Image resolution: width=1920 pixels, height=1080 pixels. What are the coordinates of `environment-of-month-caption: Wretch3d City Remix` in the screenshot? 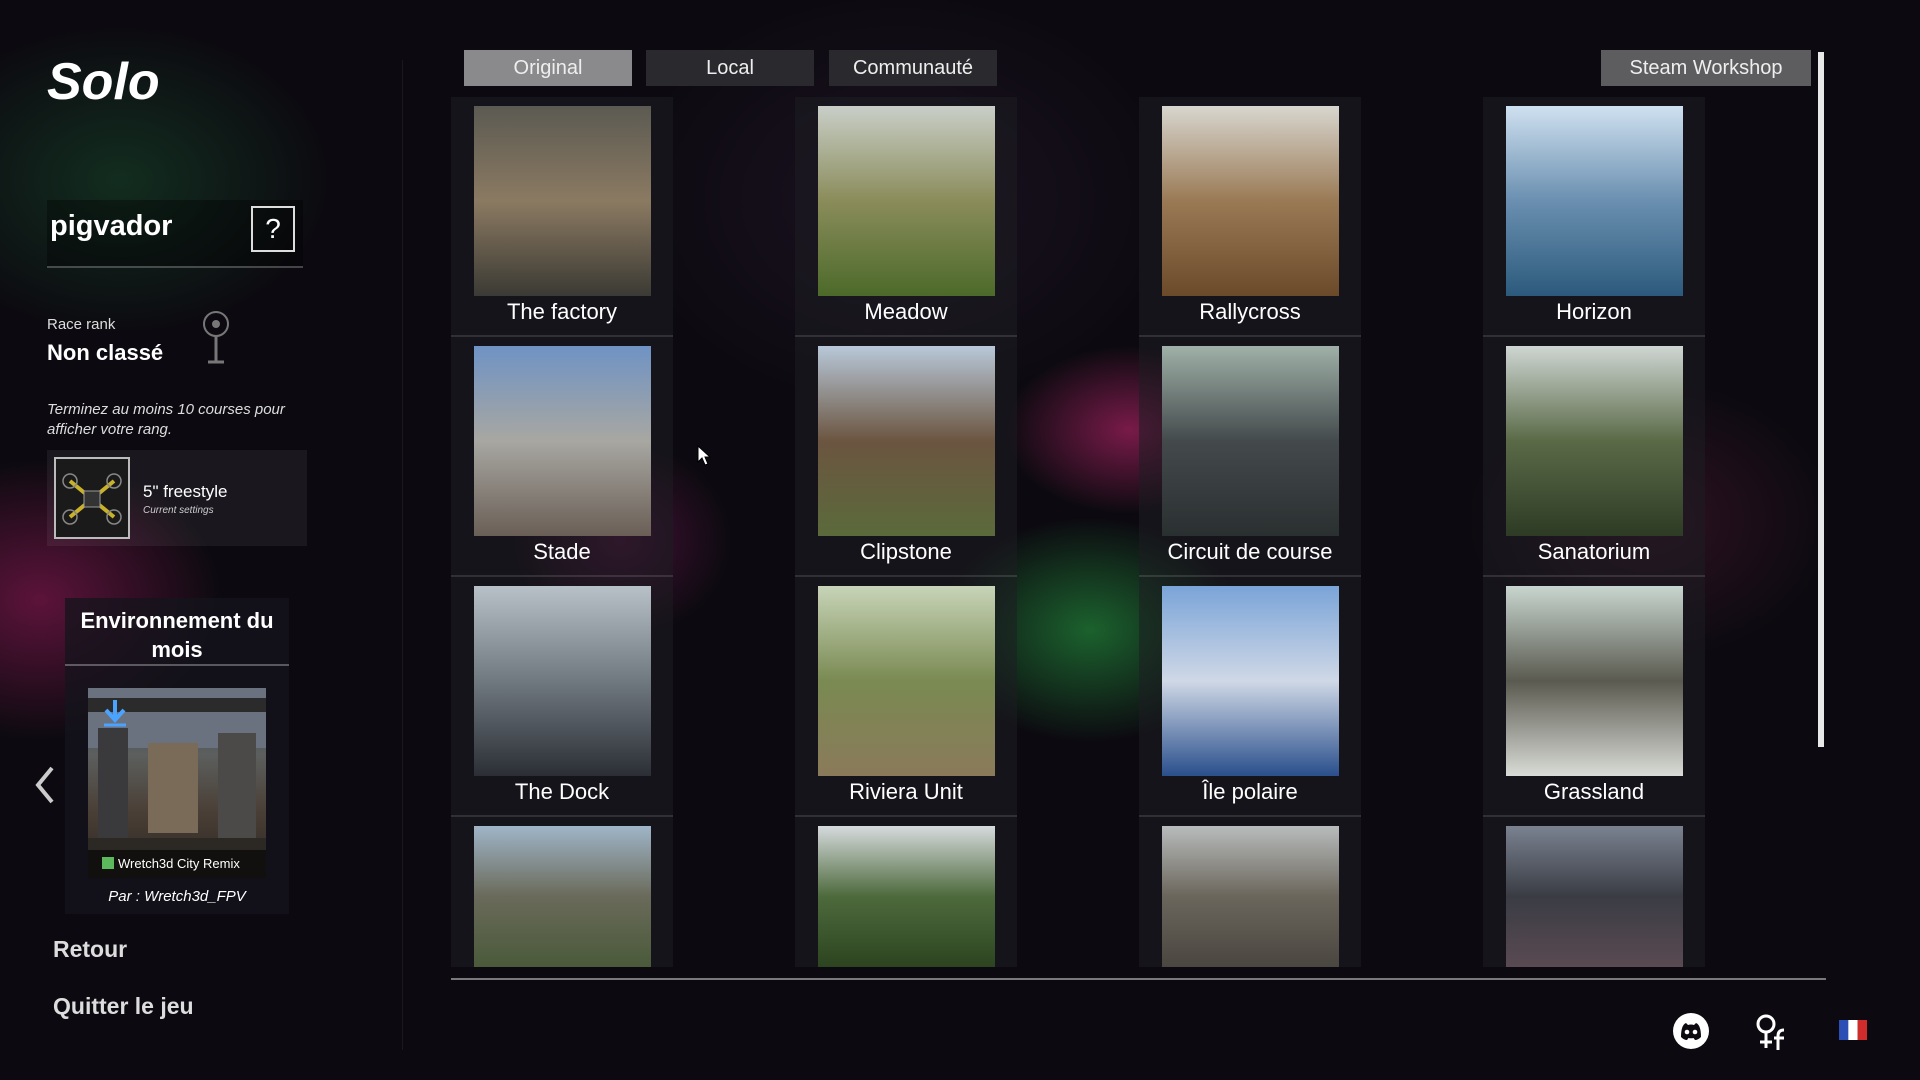 It's located at (177, 864).